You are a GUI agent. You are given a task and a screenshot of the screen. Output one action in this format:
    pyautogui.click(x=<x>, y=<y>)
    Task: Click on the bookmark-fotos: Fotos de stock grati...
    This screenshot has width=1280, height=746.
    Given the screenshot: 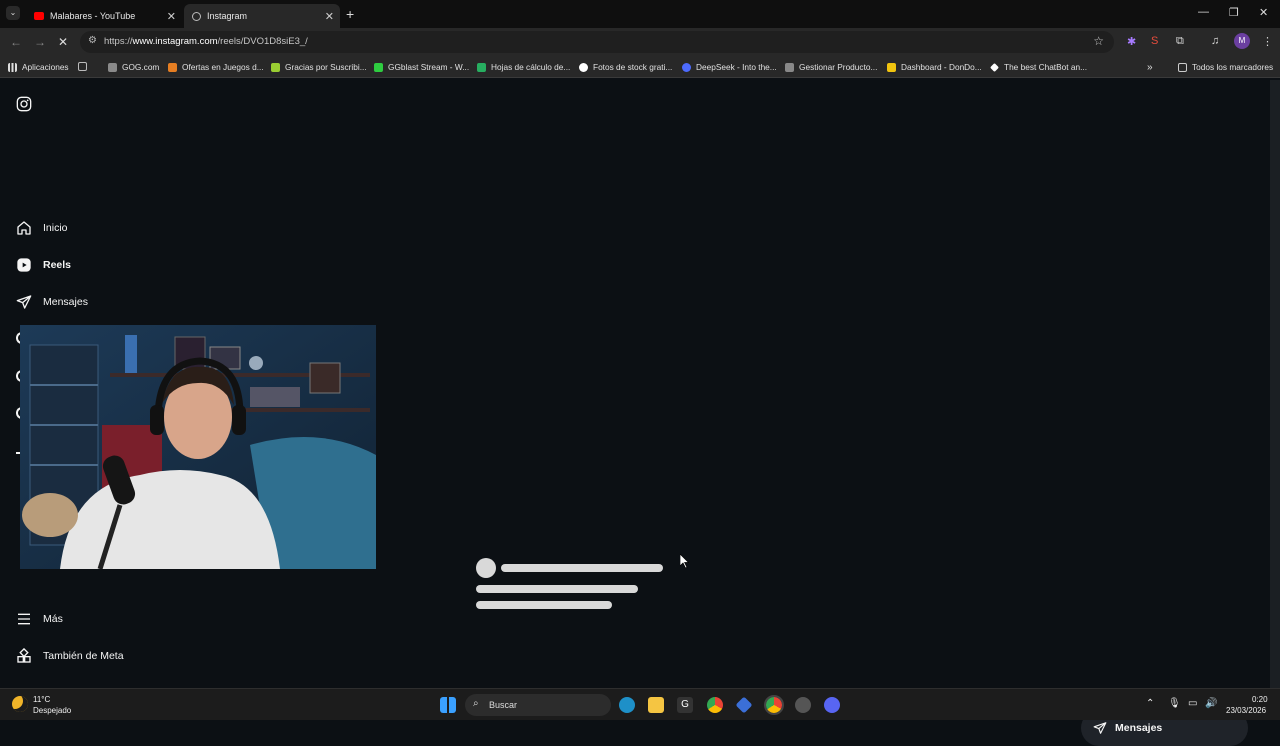 What is the action you would take?
    pyautogui.click(x=625, y=67)
    